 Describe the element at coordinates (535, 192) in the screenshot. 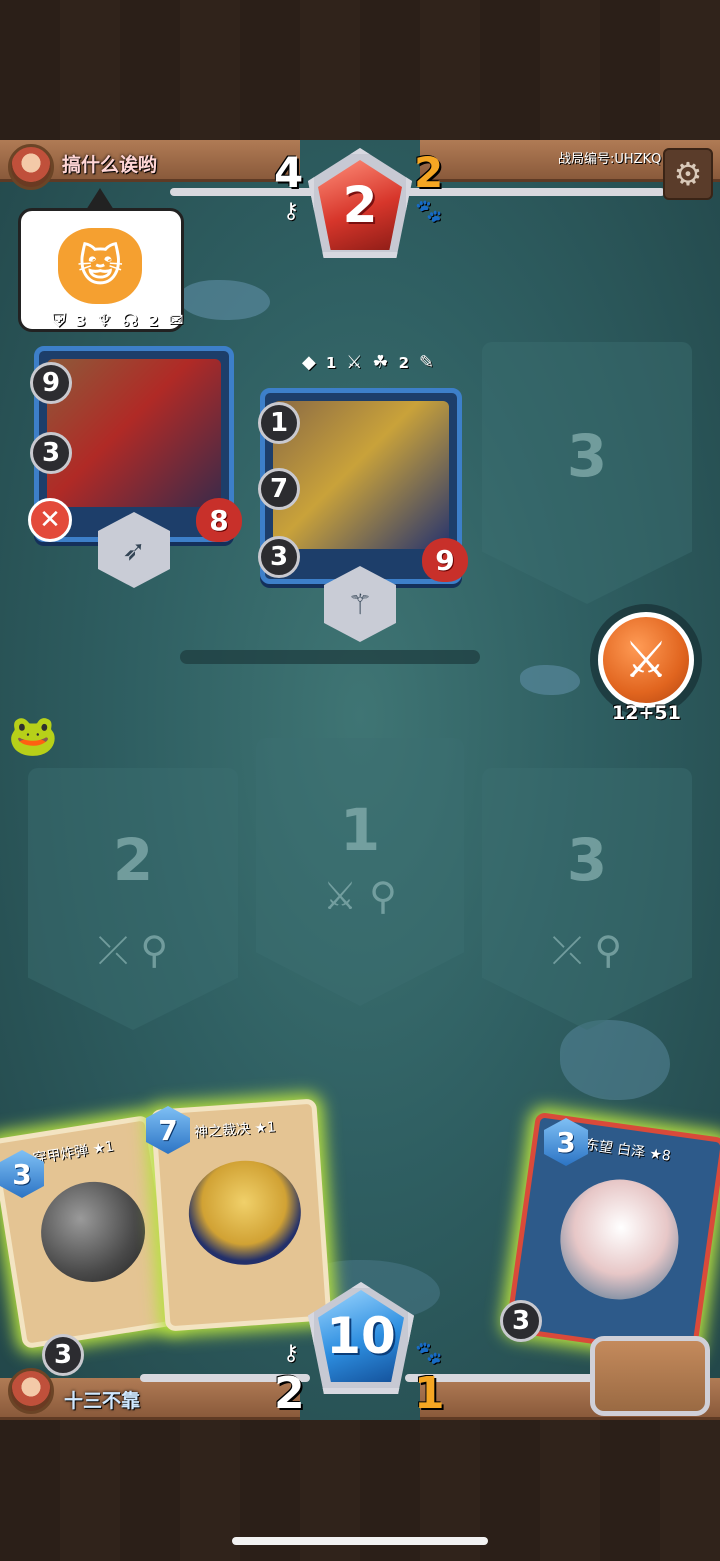

I see `opponent-rail-right` at that location.